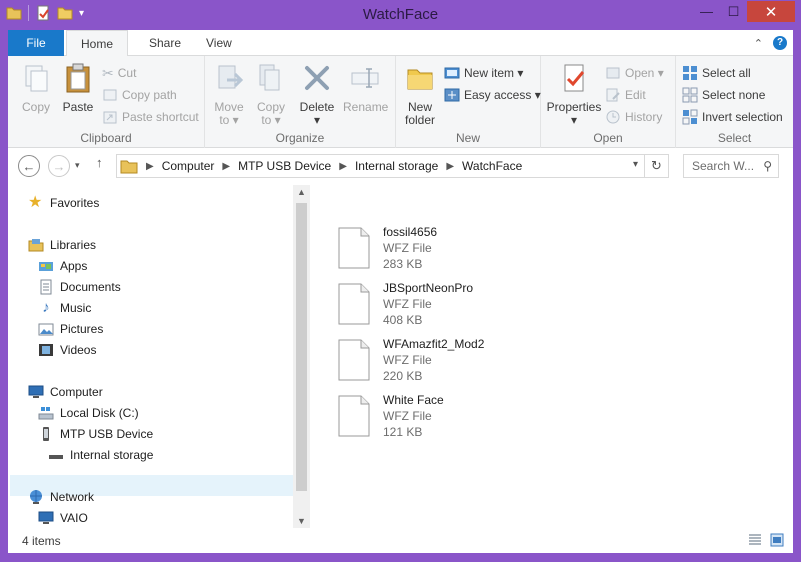  I want to click on paste-button: Paste, so click(78, 88).